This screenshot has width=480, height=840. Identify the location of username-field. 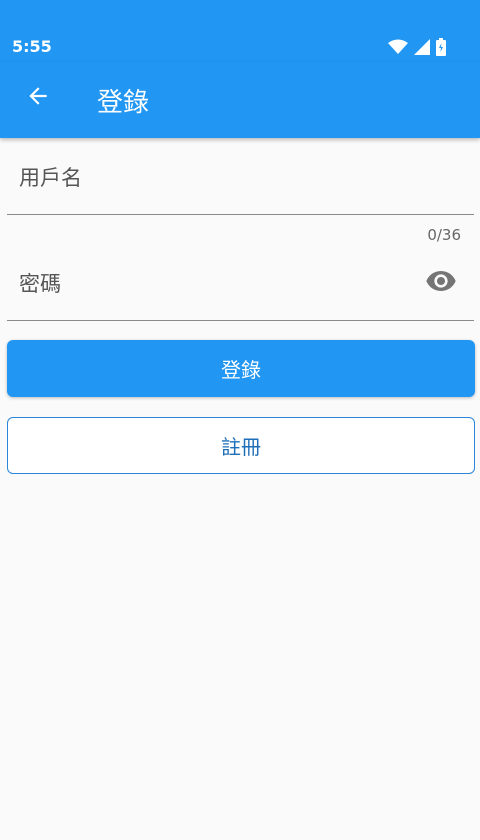
(240, 177).